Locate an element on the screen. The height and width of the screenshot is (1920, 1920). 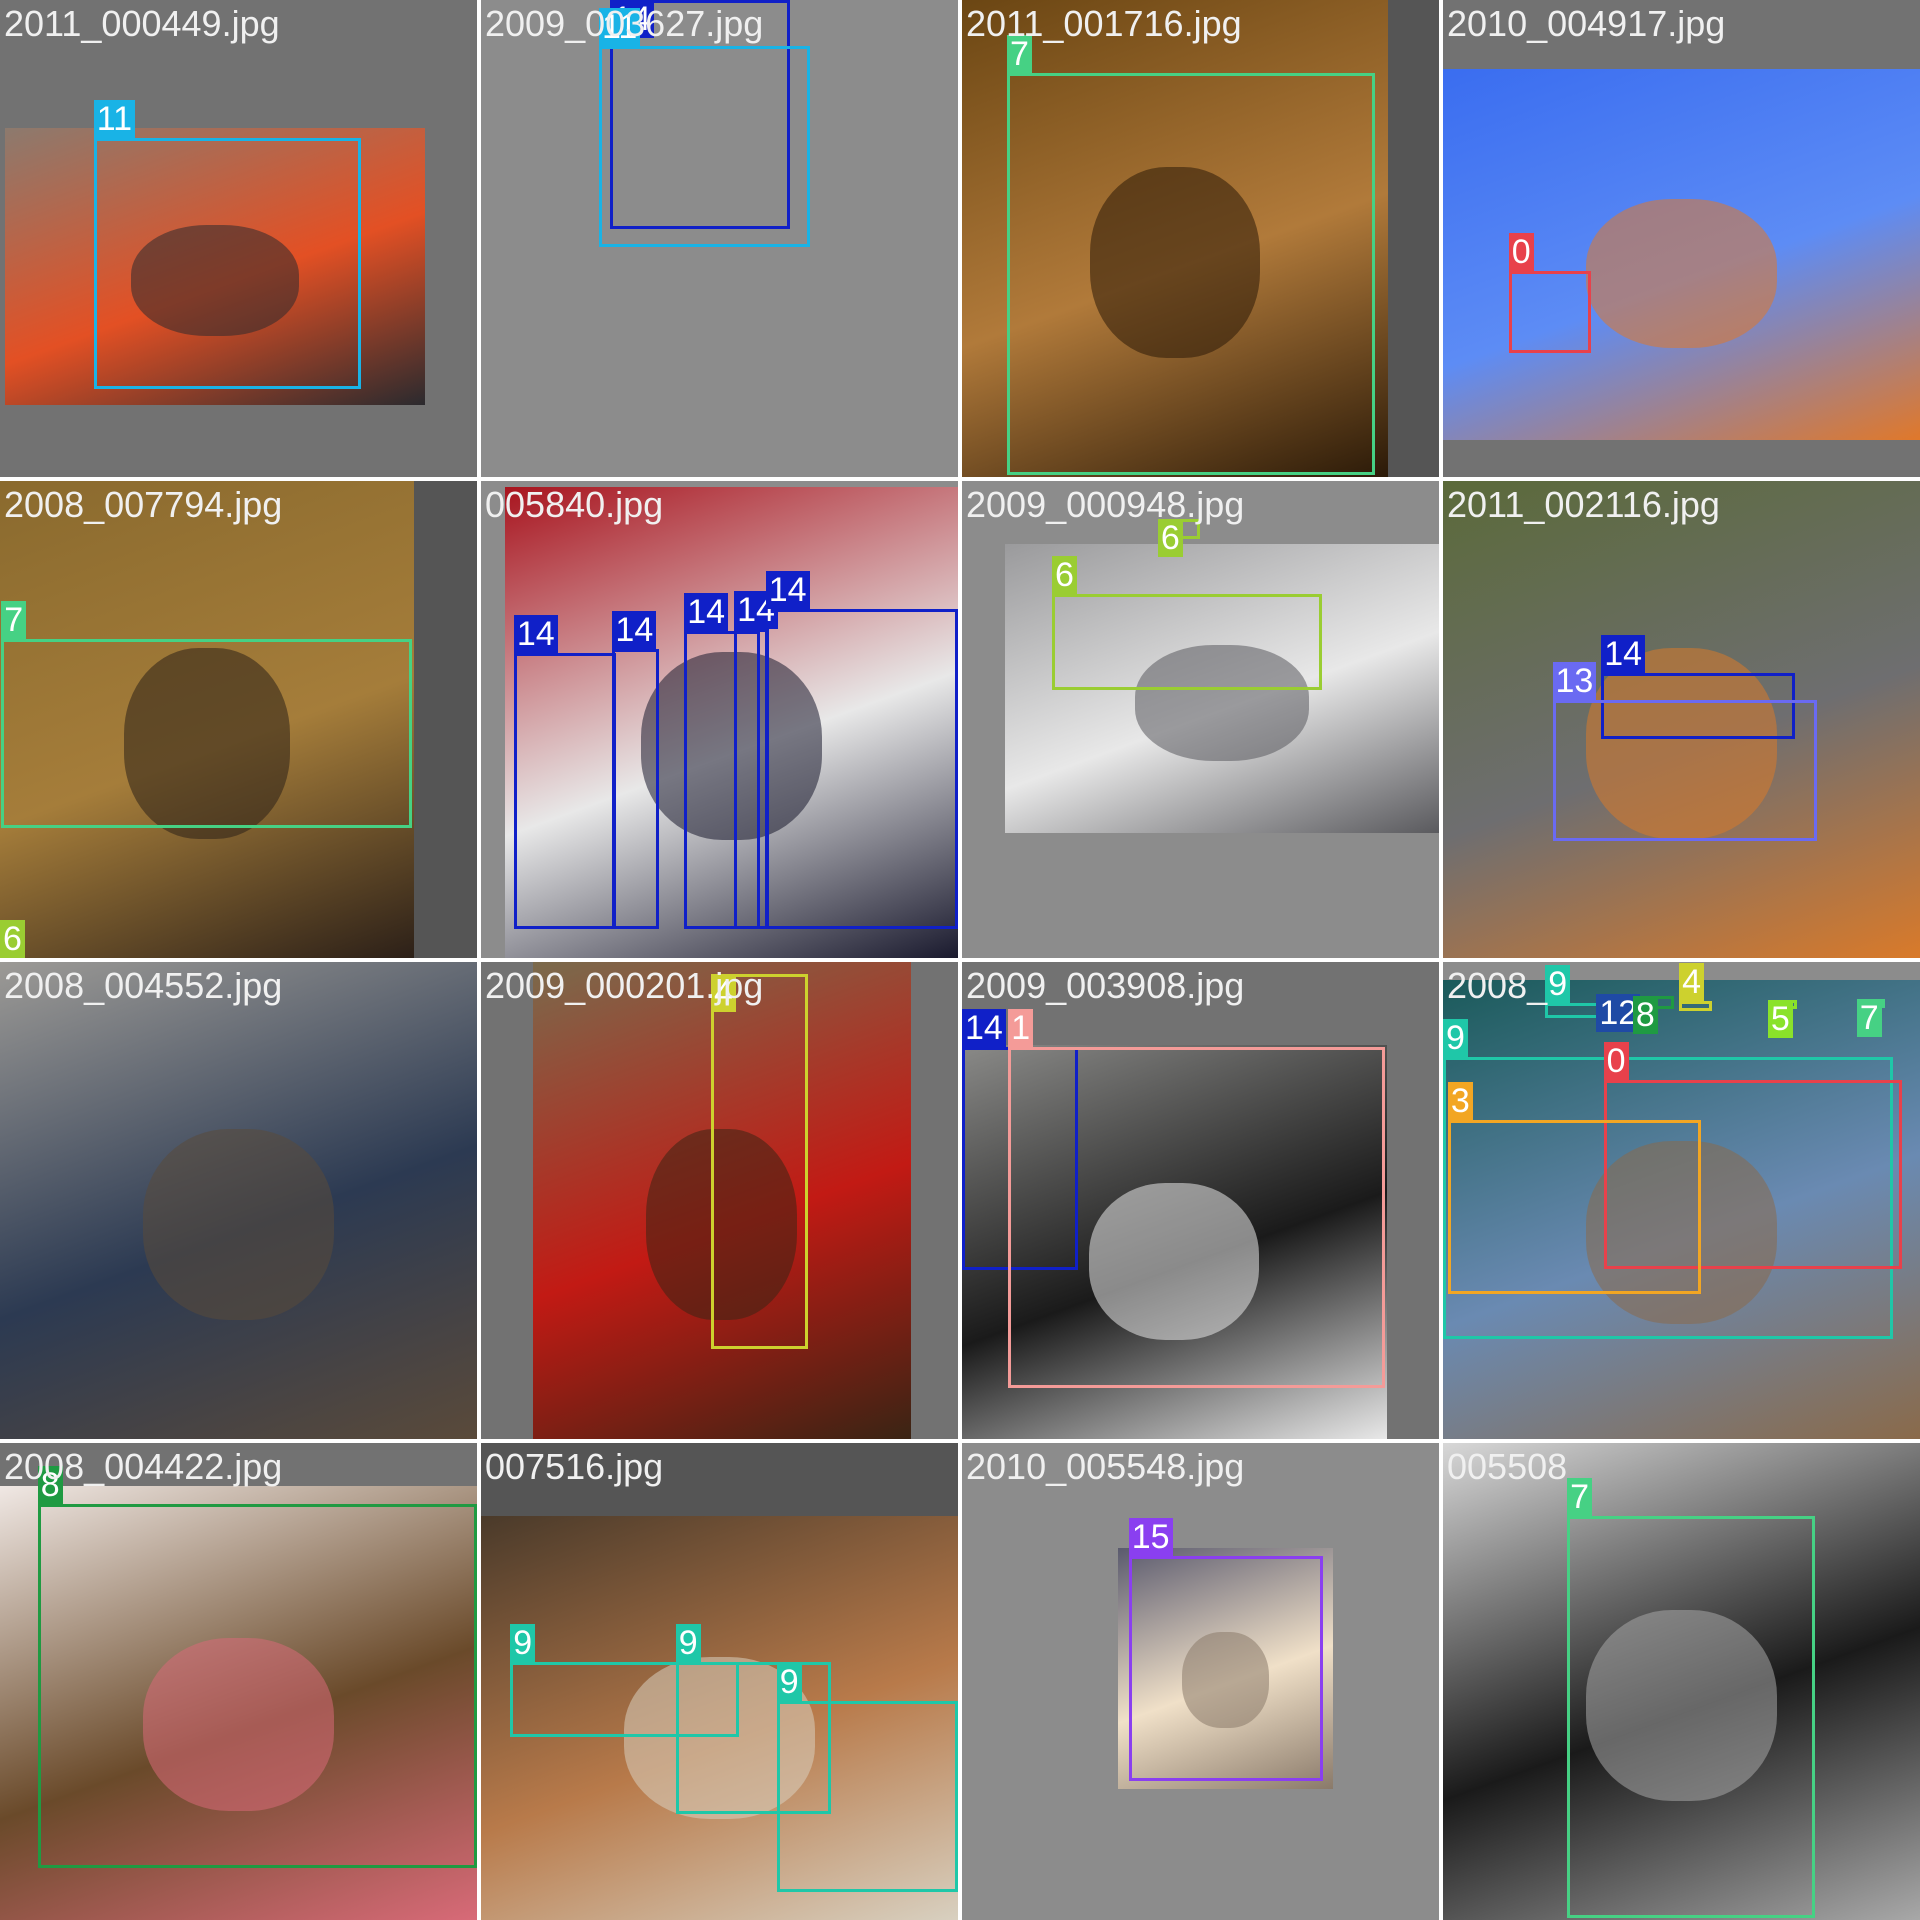
image-tile: 14112009_003627.jpg is located at coordinates (719, 238).